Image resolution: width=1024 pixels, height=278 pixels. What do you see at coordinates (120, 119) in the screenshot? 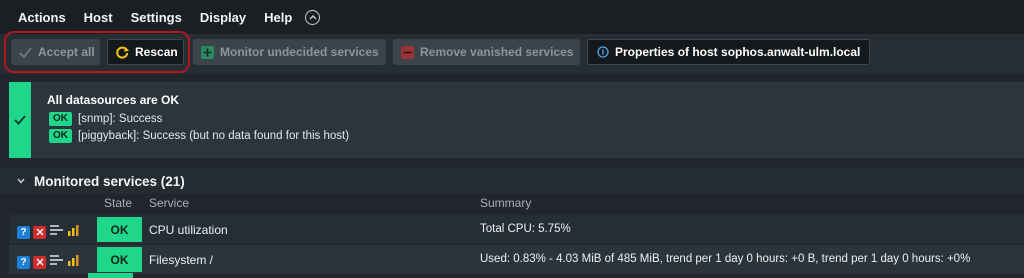
I see `datasource-line-text: [snmp]: Success` at bounding box center [120, 119].